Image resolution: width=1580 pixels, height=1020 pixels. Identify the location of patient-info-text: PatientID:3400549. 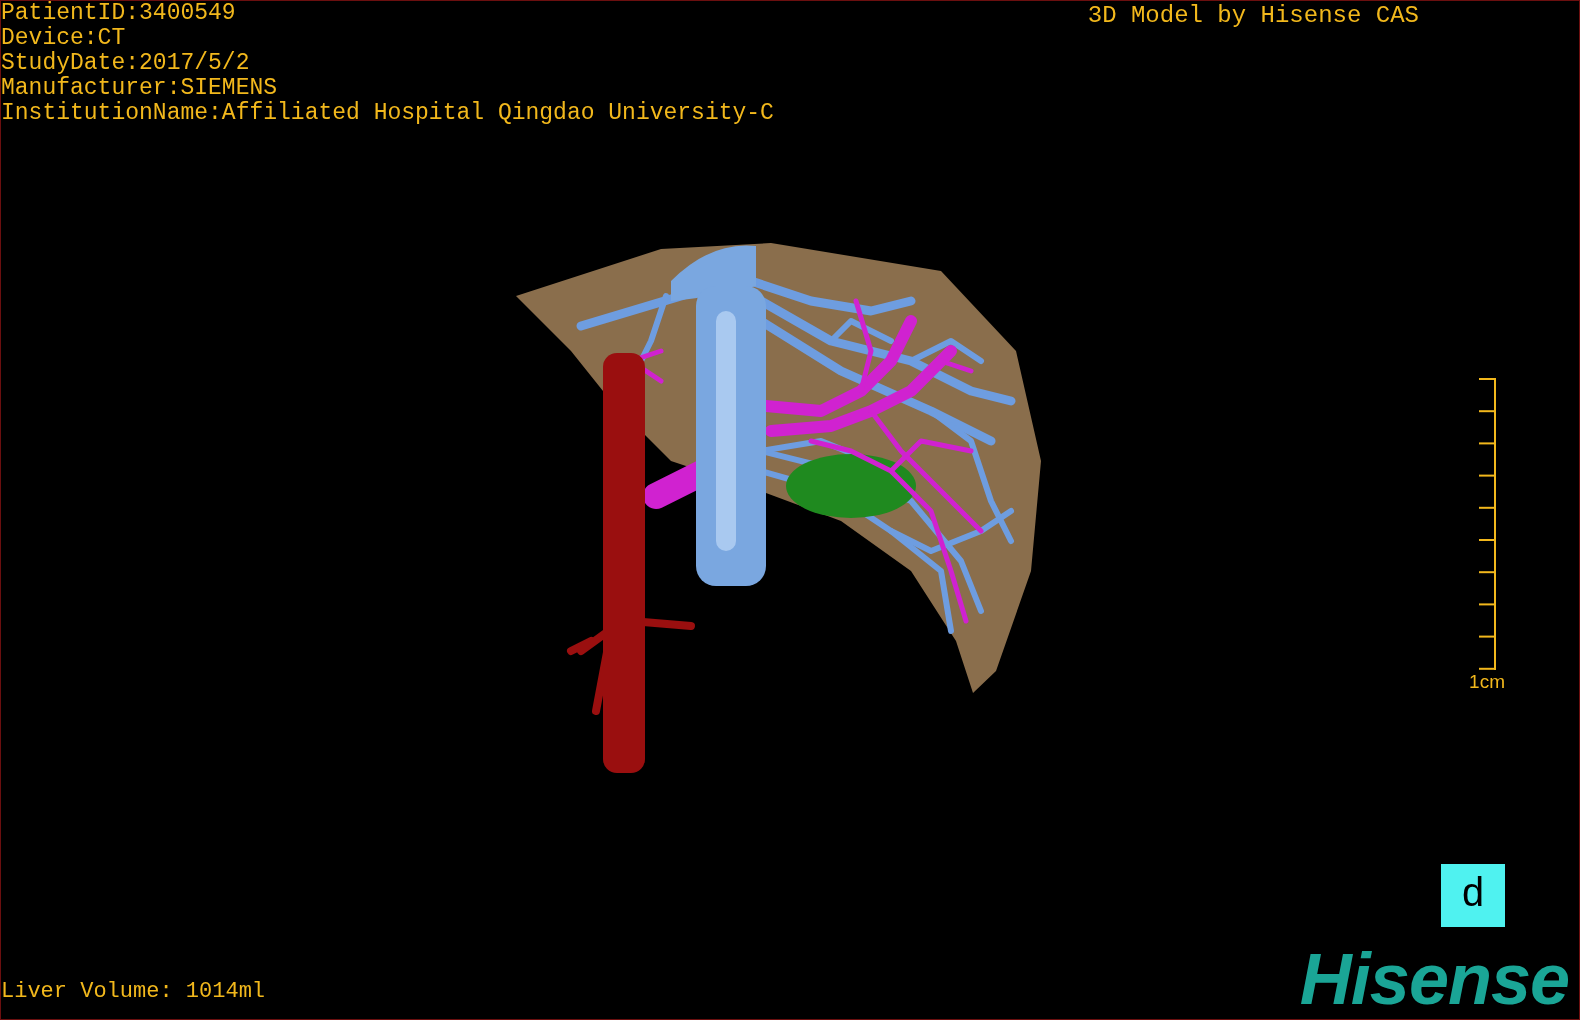
(119, 13).